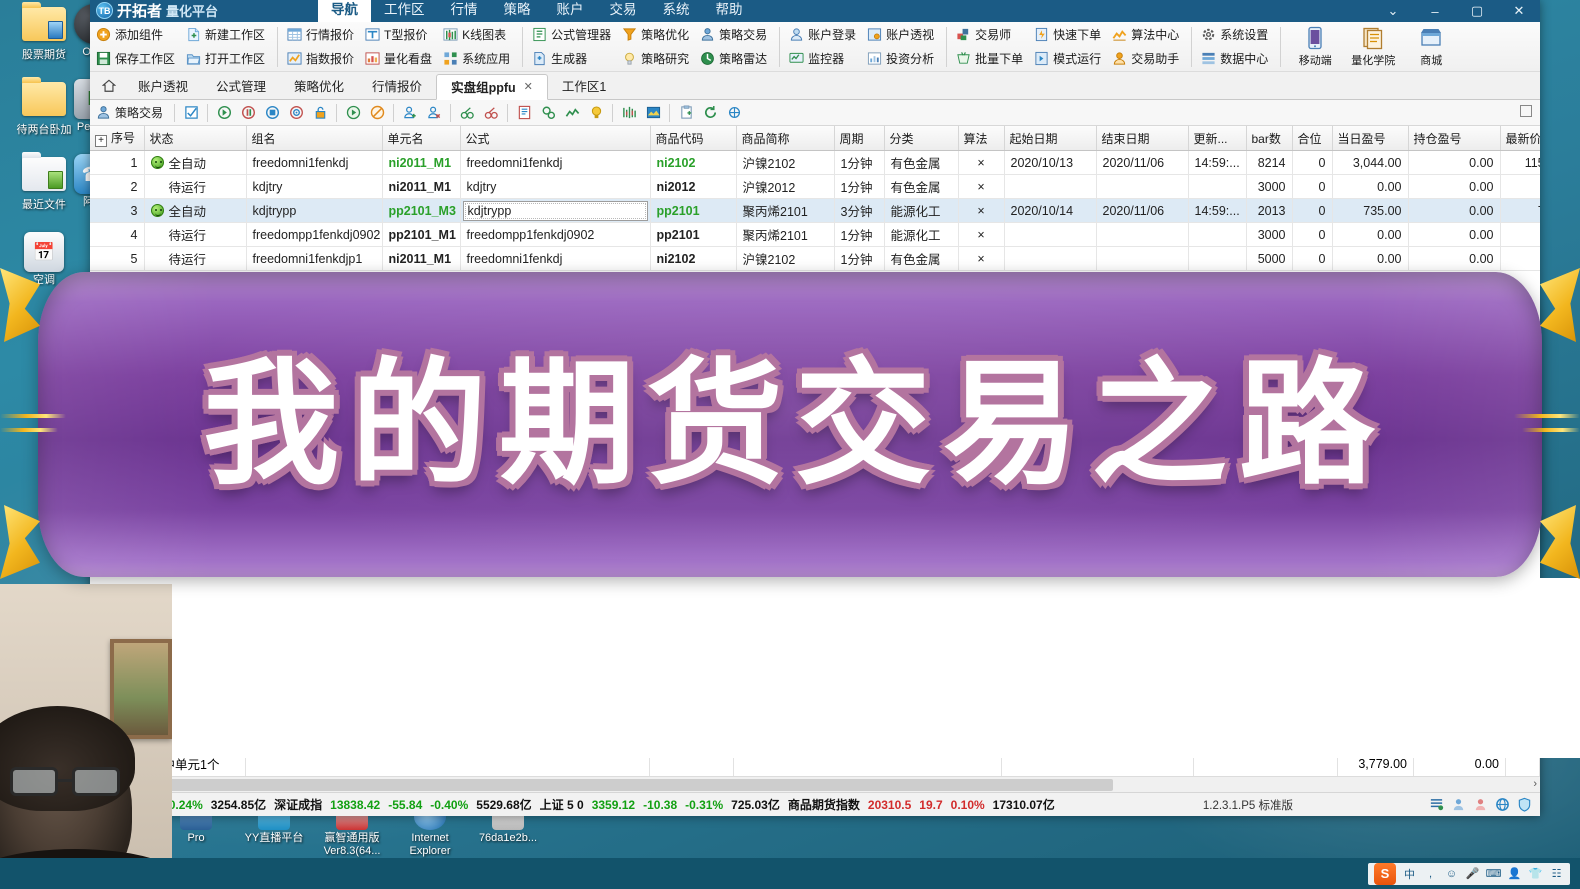  I want to click on col-unit-name: 单元名, so click(421, 138).